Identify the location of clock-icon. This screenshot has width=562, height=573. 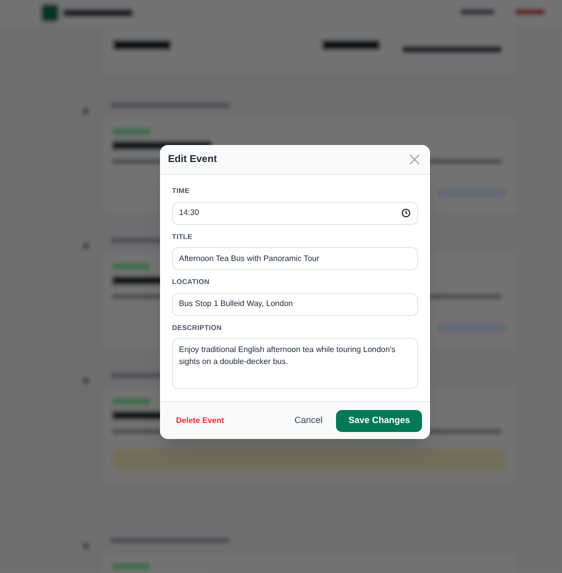
(406, 213).